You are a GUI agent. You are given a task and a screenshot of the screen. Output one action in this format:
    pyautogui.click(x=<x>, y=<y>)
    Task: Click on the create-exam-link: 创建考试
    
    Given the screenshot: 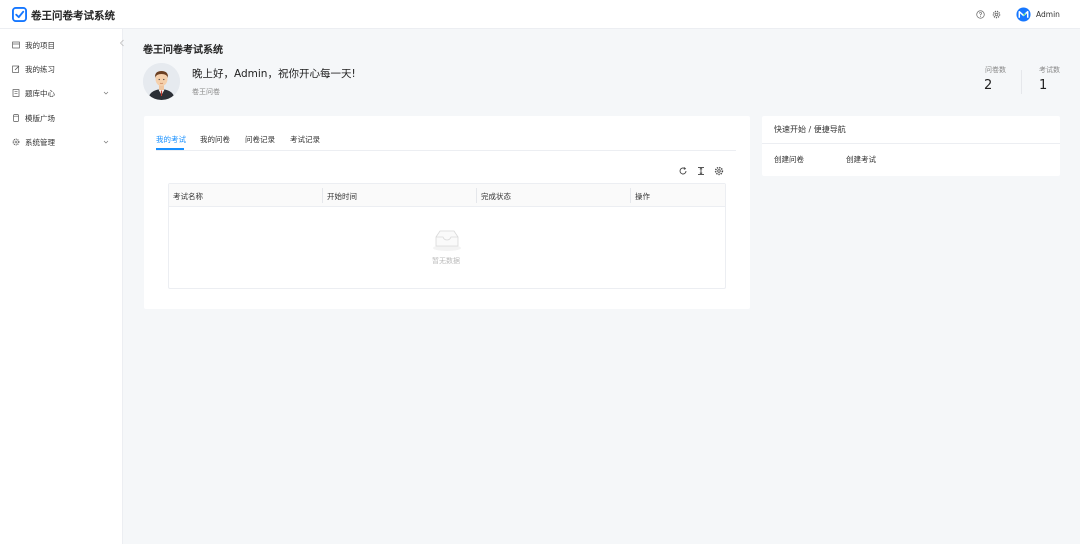 What is the action you would take?
    pyautogui.click(x=861, y=159)
    